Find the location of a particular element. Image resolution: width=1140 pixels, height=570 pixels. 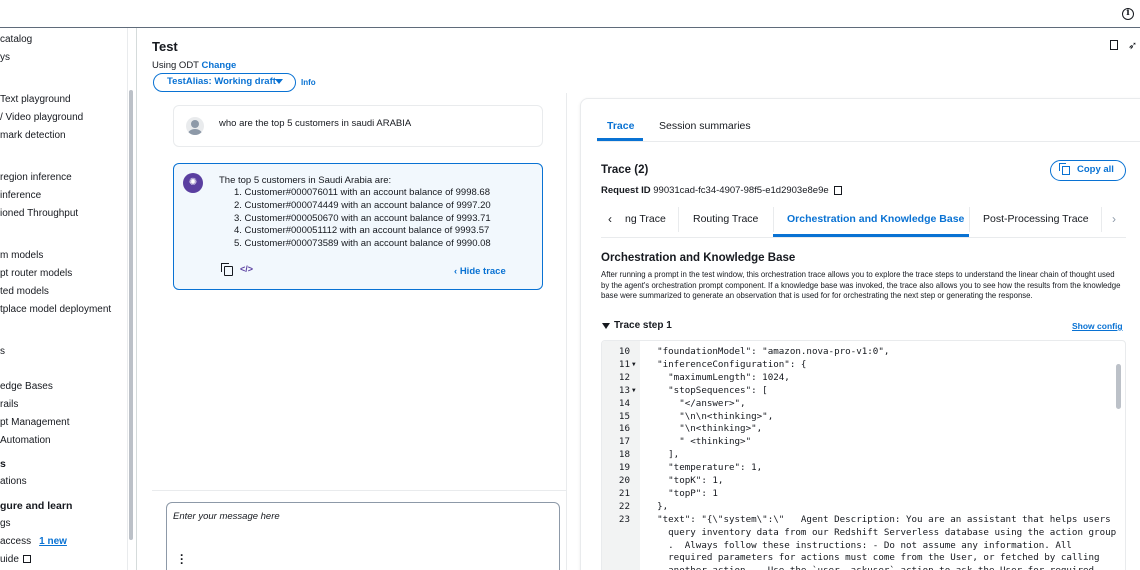

alias-select-label: TestAlias: Working draft is located at coordinates (221, 81).